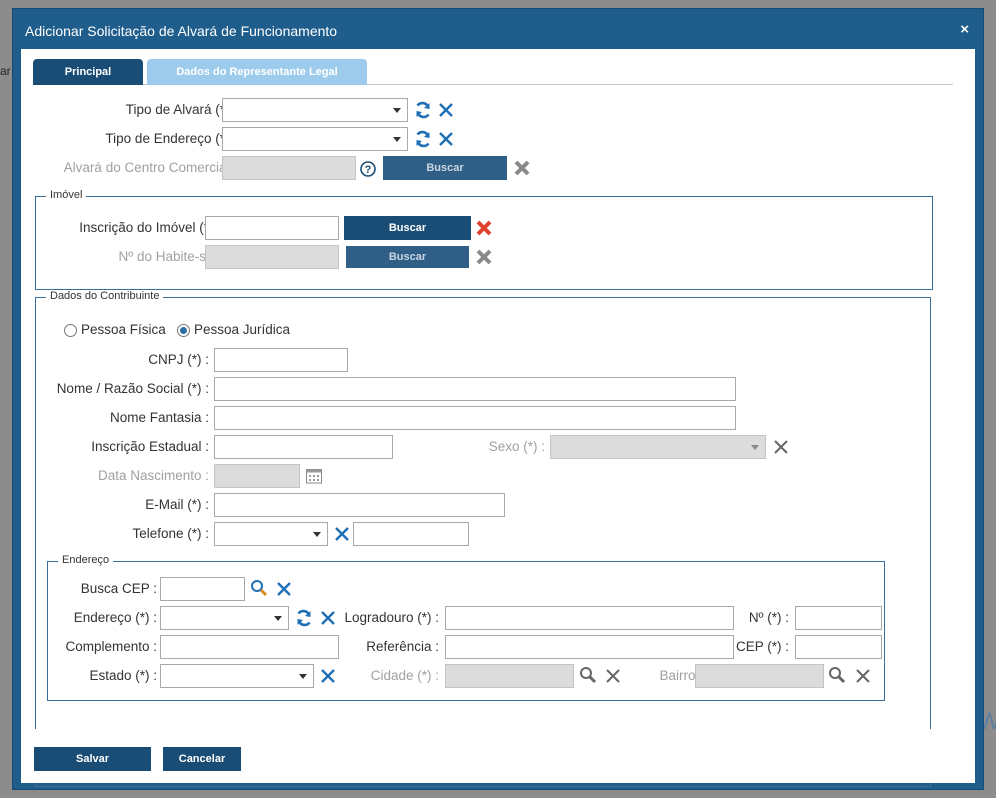 Image resolution: width=996 pixels, height=798 pixels. I want to click on complemento-input, so click(249, 647).